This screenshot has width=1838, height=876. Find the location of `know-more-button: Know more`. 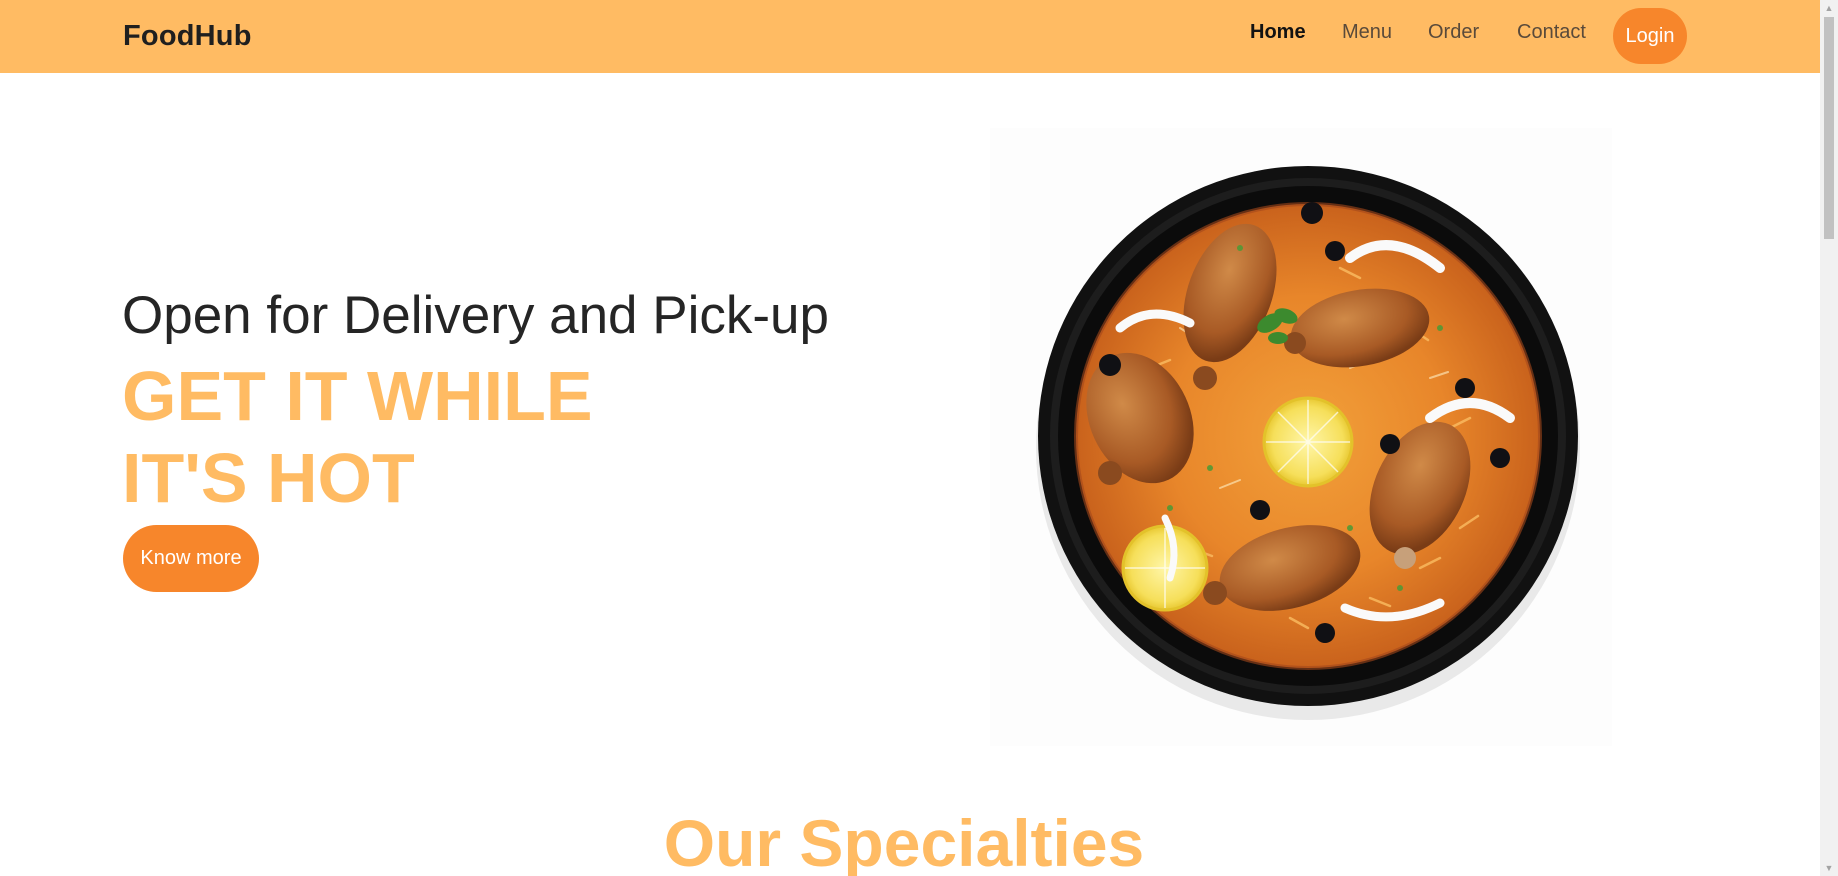

know-more-button: Know more is located at coordinates (191, 558).